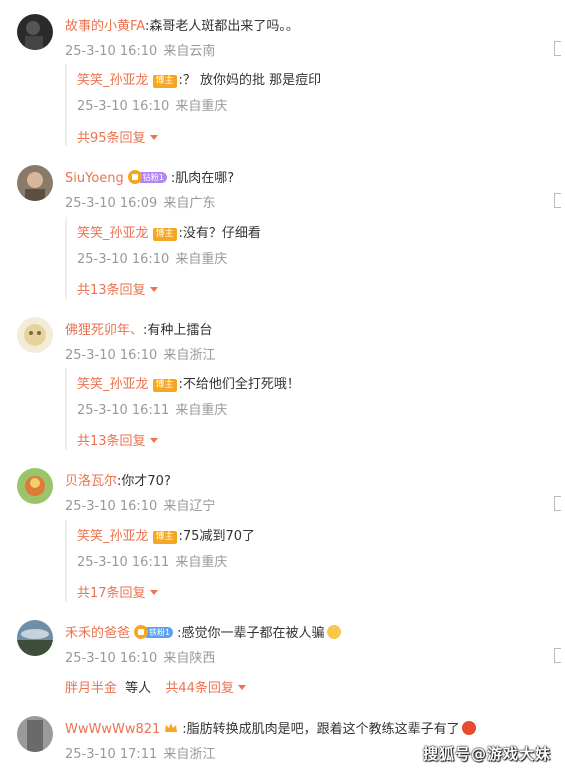  I want to click on fan-badge: 钻粉1, so click(147, 177).